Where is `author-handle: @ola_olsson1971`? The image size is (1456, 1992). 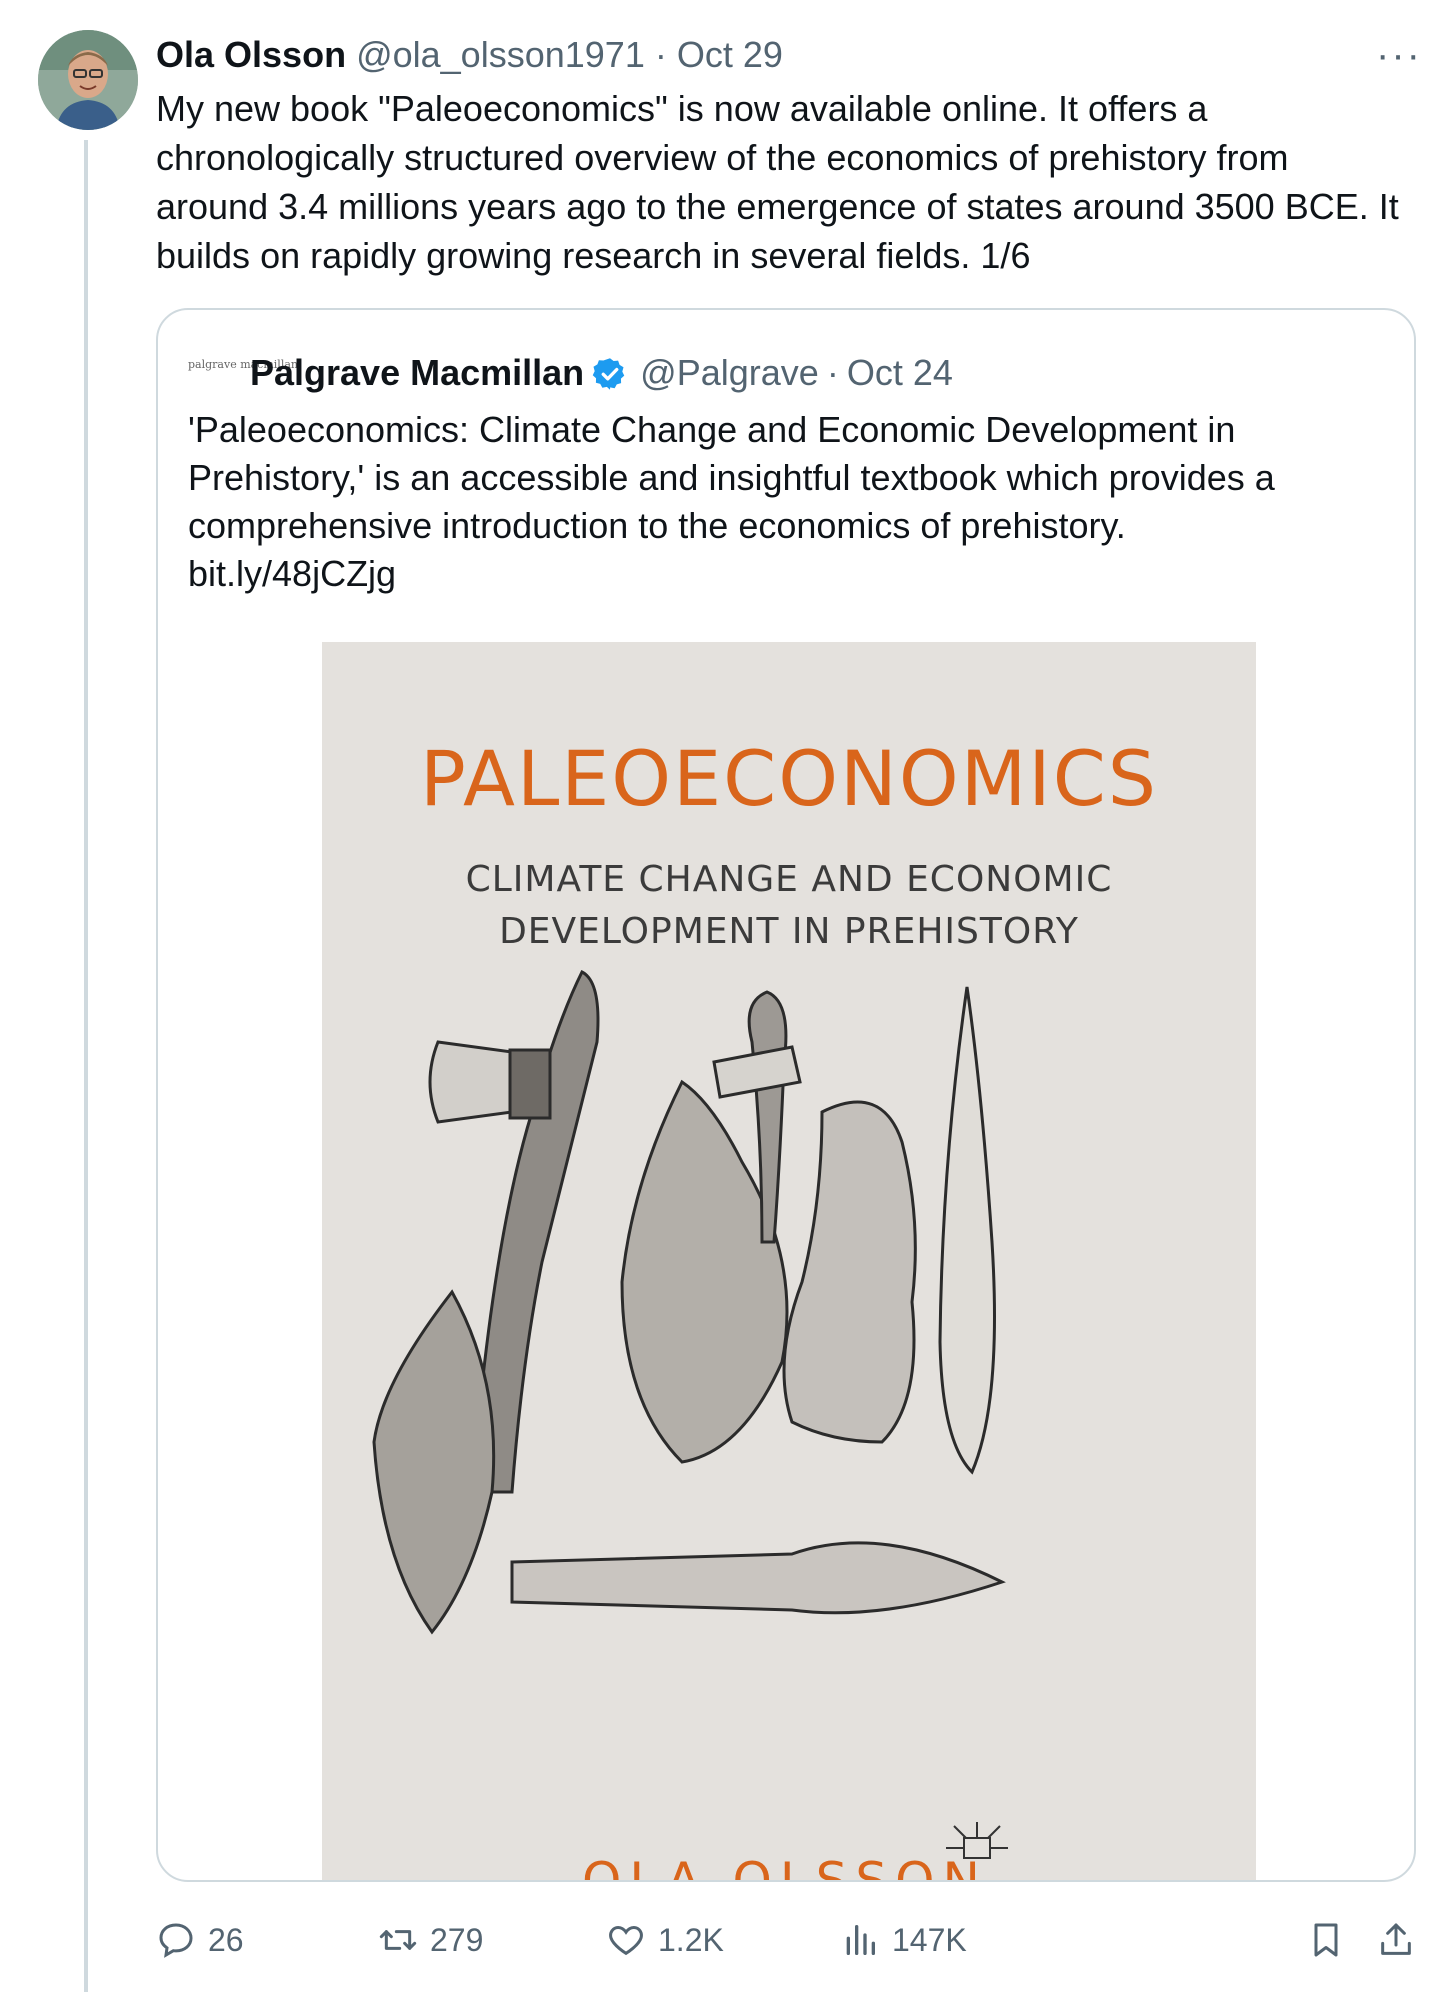 author-handle: @ola_olsson1971 is located at coordinates (500, 54).